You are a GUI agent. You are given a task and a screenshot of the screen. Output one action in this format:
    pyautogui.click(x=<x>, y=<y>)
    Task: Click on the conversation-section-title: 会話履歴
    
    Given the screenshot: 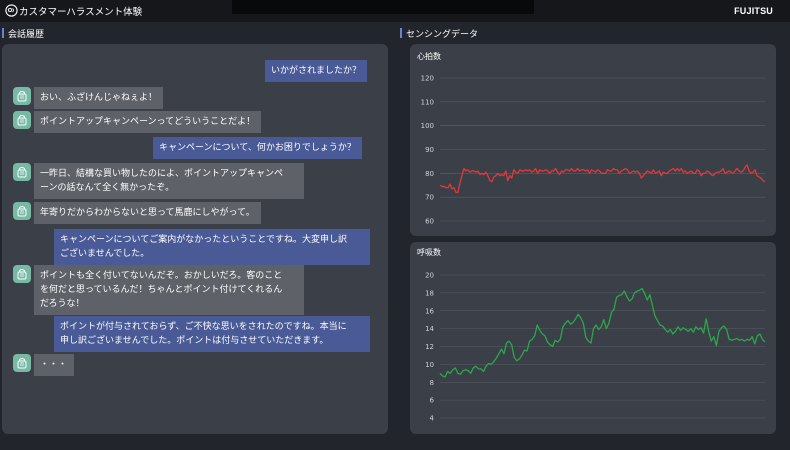 What is the action you would take?
    pyautogui.click(x=23, y=33)
    